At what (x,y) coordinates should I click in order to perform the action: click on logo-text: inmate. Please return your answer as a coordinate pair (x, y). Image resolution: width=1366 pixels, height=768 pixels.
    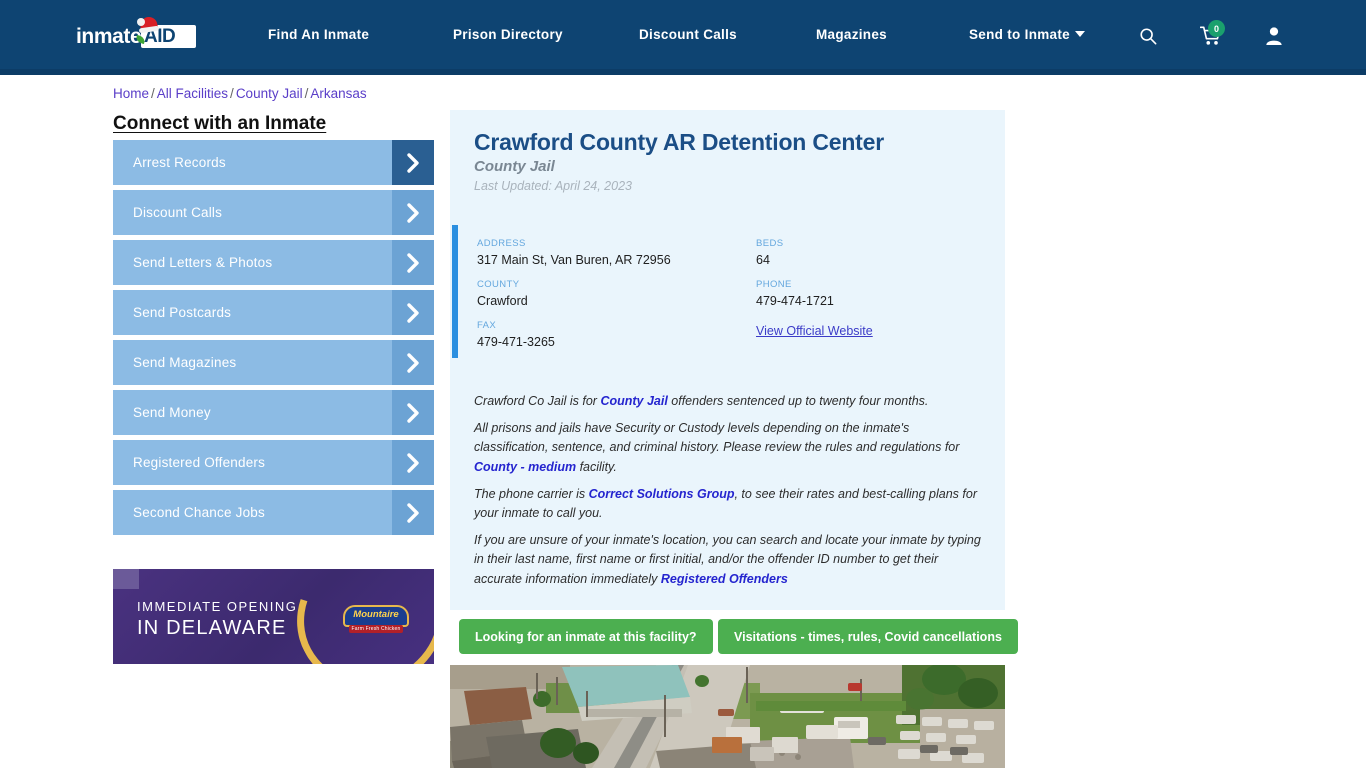
    Looking at the image, I should click on (109, 36).